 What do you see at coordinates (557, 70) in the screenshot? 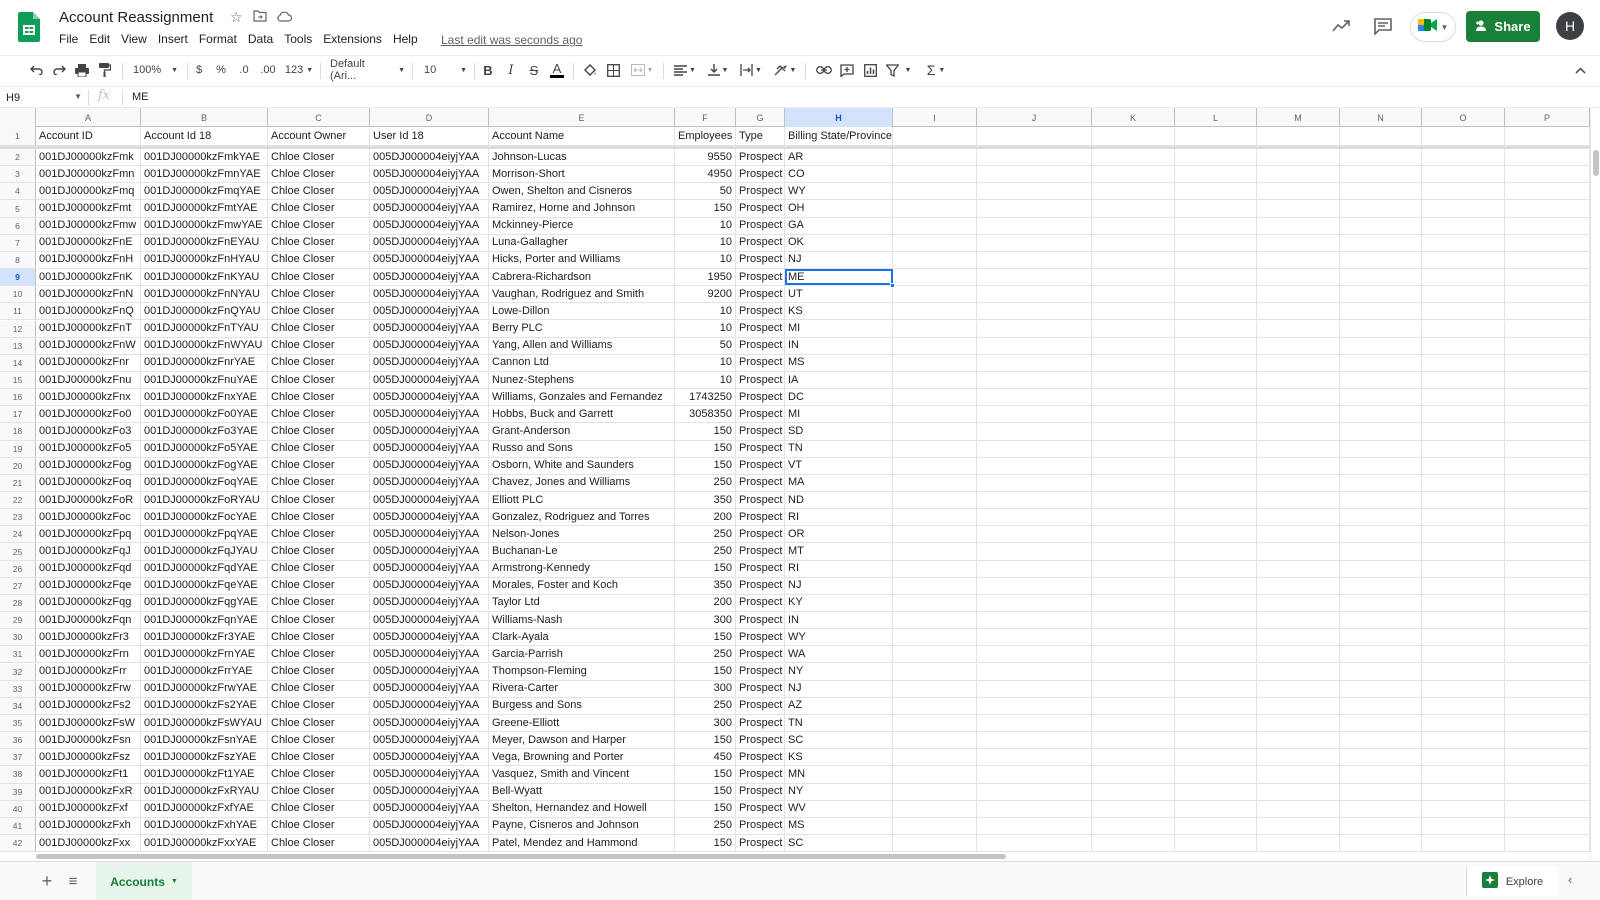
I see `text-color-icon: A` at bounding box center [557, 70].